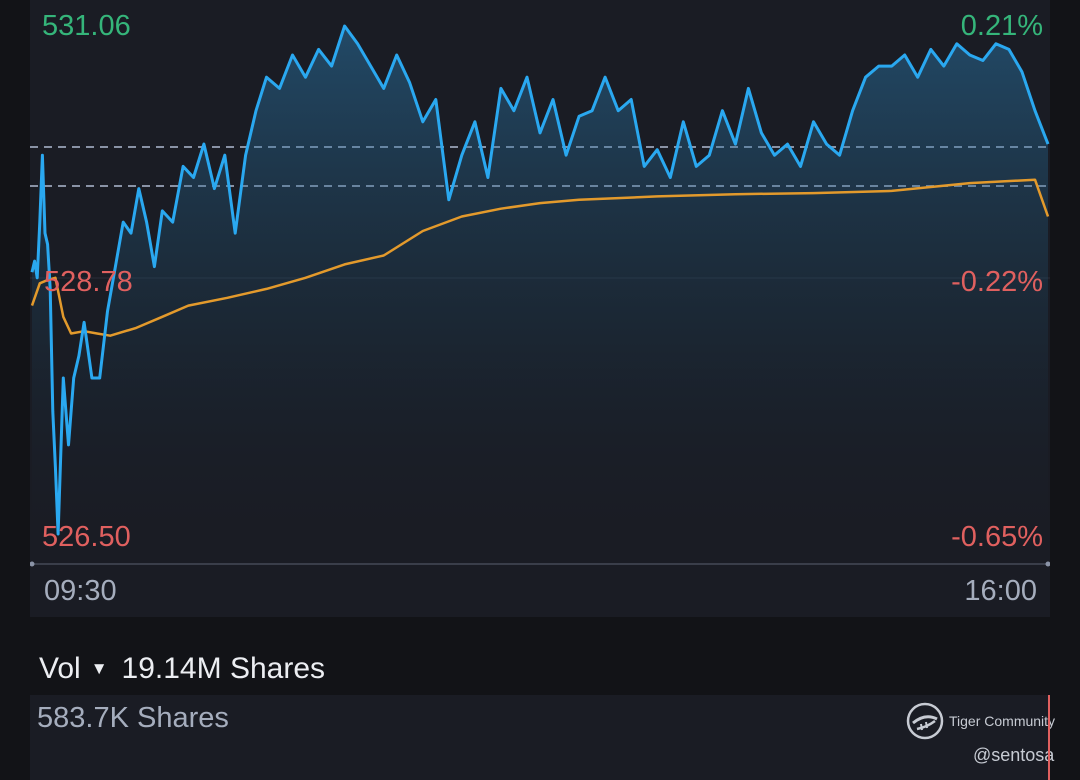  I want to click on volume-current: 583.7K Shares, so click(133, 718).